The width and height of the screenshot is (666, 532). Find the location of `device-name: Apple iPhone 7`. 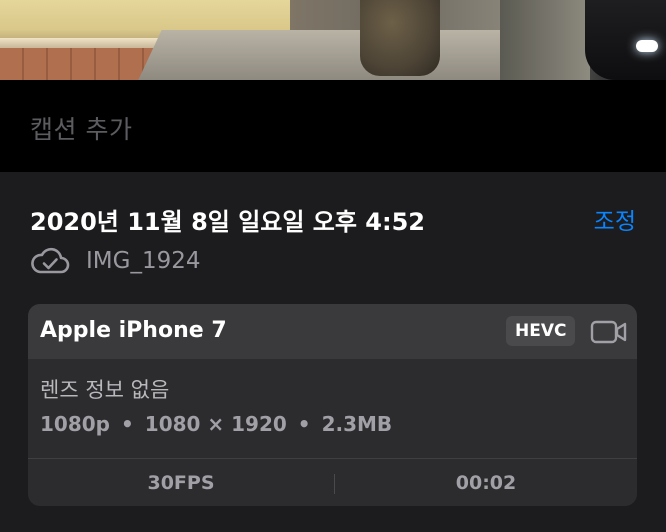

device-name: Apple iPhone 7 is located at coordinates (133, 330).